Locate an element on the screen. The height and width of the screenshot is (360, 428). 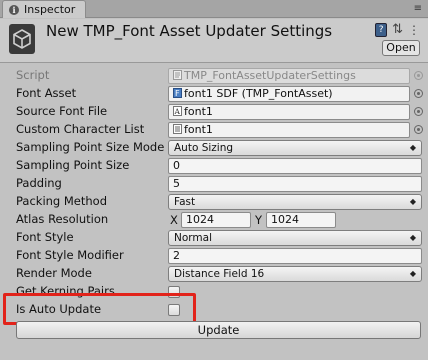
tab-label: Inspector is located at coordinates (50, 9).